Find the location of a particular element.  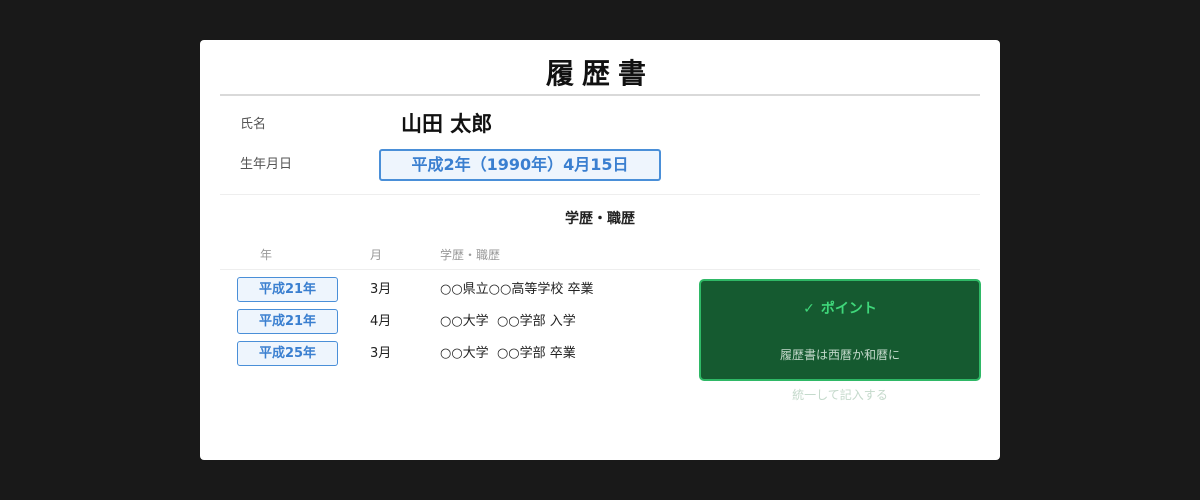

point-title: ✓ ポイント is located at coordinates (840, 309).